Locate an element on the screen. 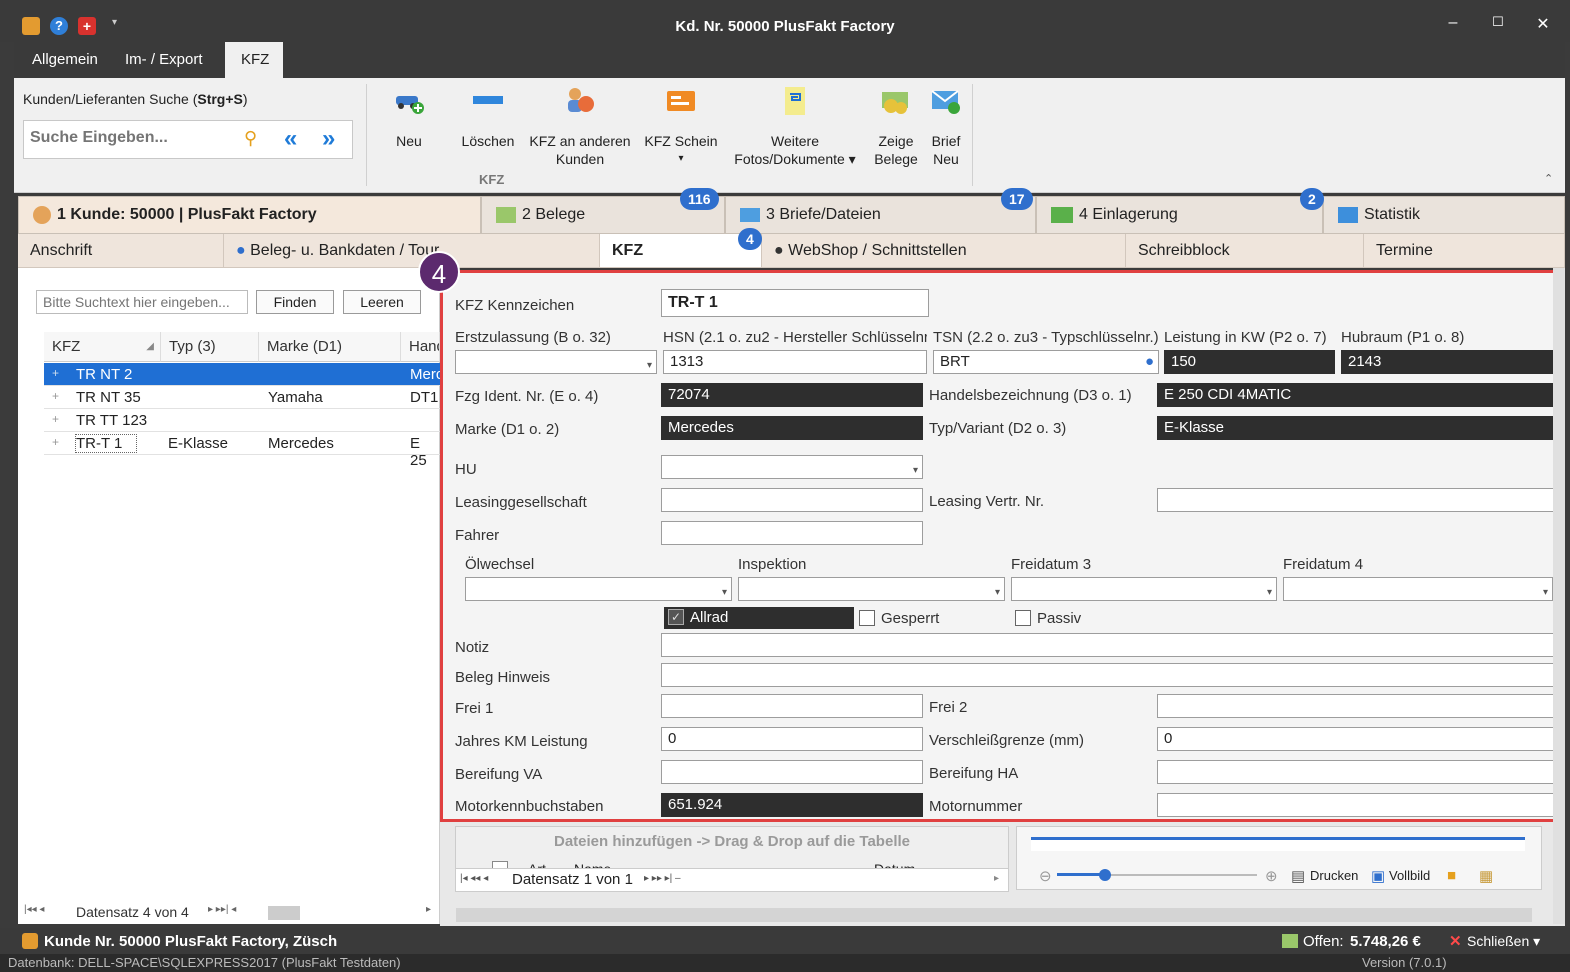 Image resolution: width=1570 pixels, height=972 pixels. customer-search-box: ⚲ « » is located at coordinates (188, 139).